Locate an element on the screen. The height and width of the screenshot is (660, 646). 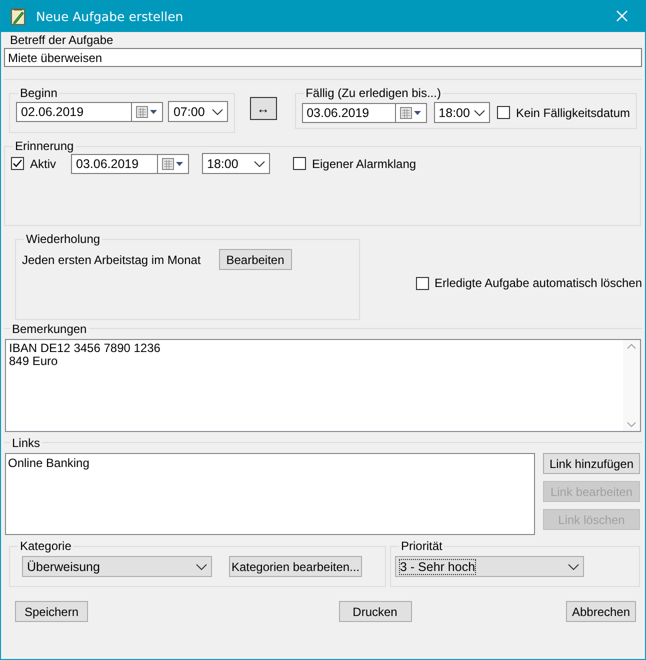
notes-field: IBAN DE12 3456 7890 1236 849 Euro is located at coordinates (323, 385).